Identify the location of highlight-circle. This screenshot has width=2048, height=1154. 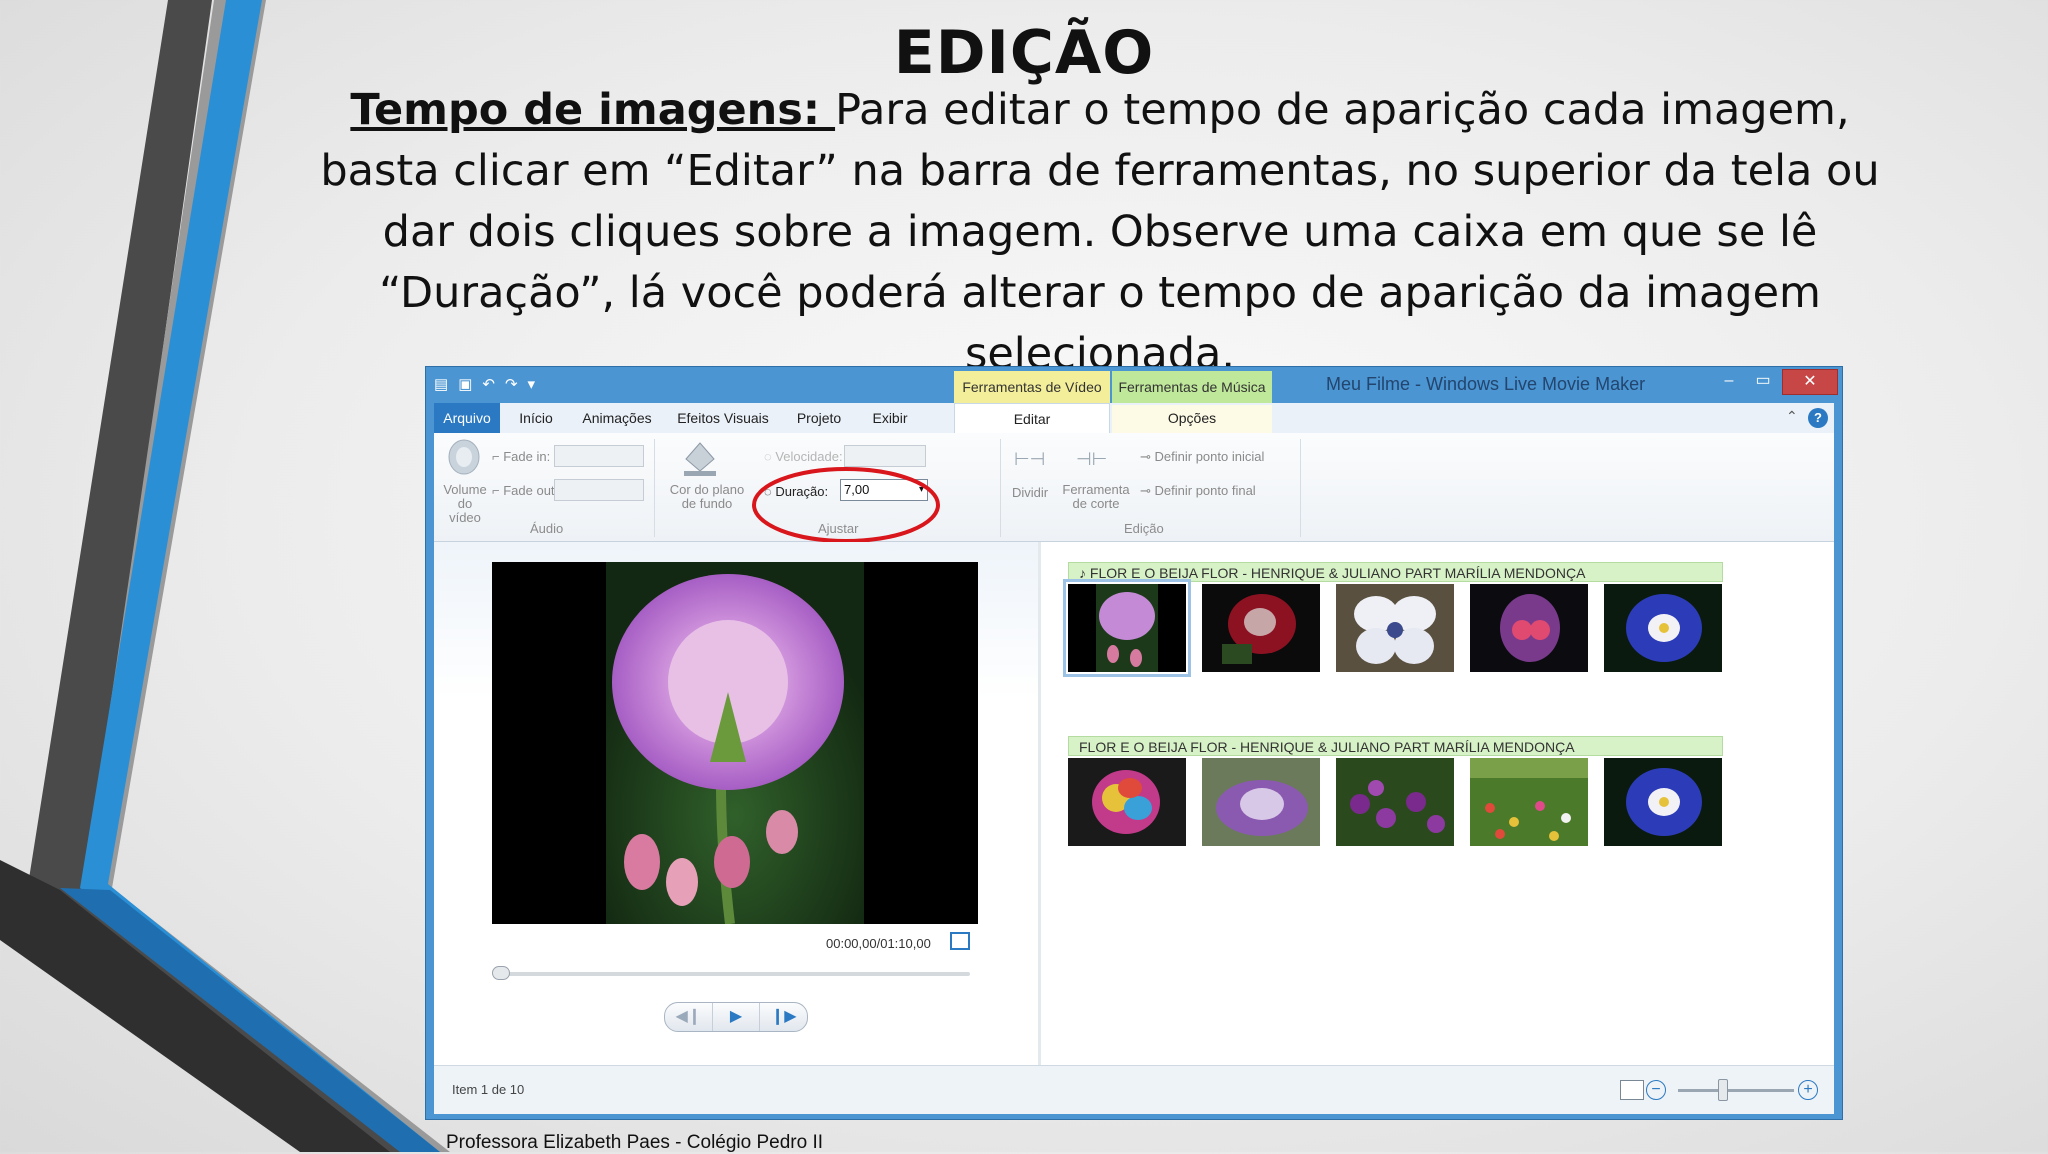
(846, 505).